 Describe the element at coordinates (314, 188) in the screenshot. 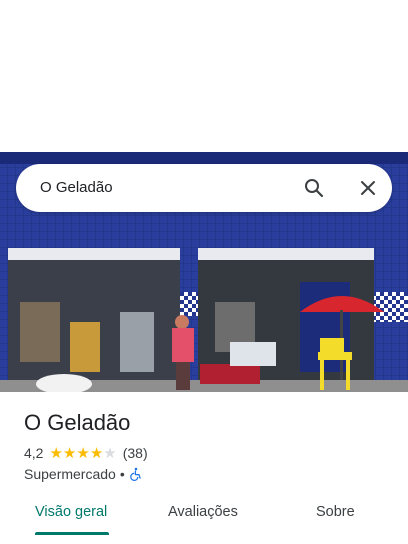

I see `search-icon` at that location.